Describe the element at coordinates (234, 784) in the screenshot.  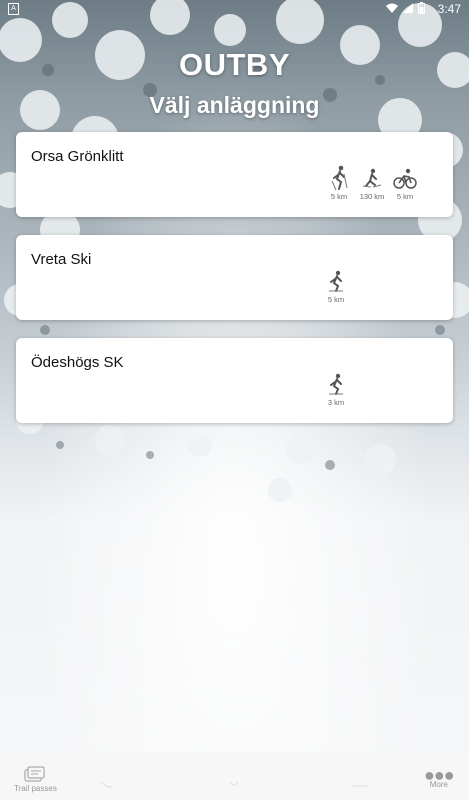
I see `system-home-icon` at that location.